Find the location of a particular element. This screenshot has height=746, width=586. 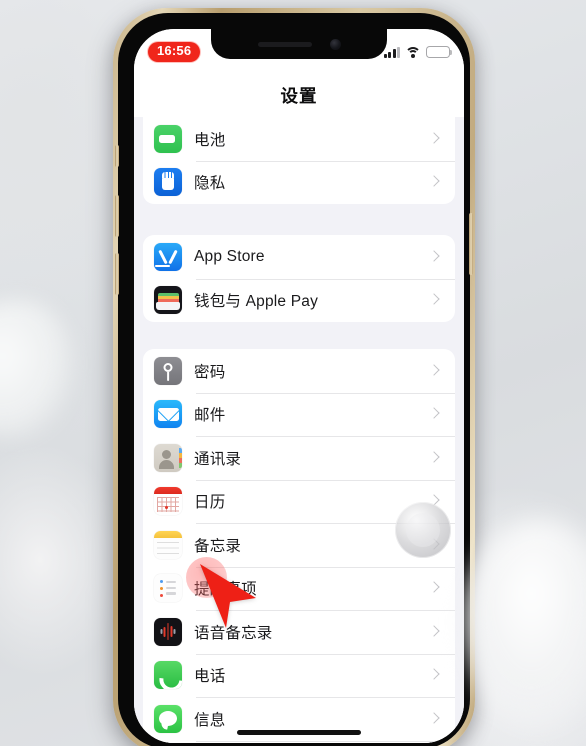

screen-recording-time-pill: 16:56 is located at coordinates (174, 52).